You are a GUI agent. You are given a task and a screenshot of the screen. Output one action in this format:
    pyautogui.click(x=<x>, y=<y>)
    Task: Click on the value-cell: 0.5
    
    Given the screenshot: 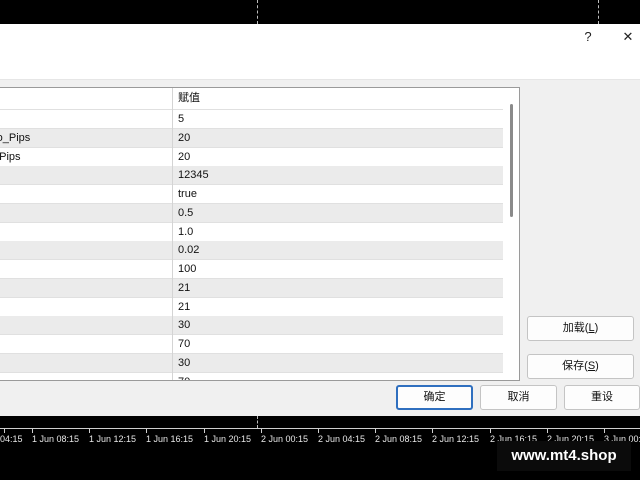 What is the action you would take?
    pyautogui.click(x=185, y=213)
    